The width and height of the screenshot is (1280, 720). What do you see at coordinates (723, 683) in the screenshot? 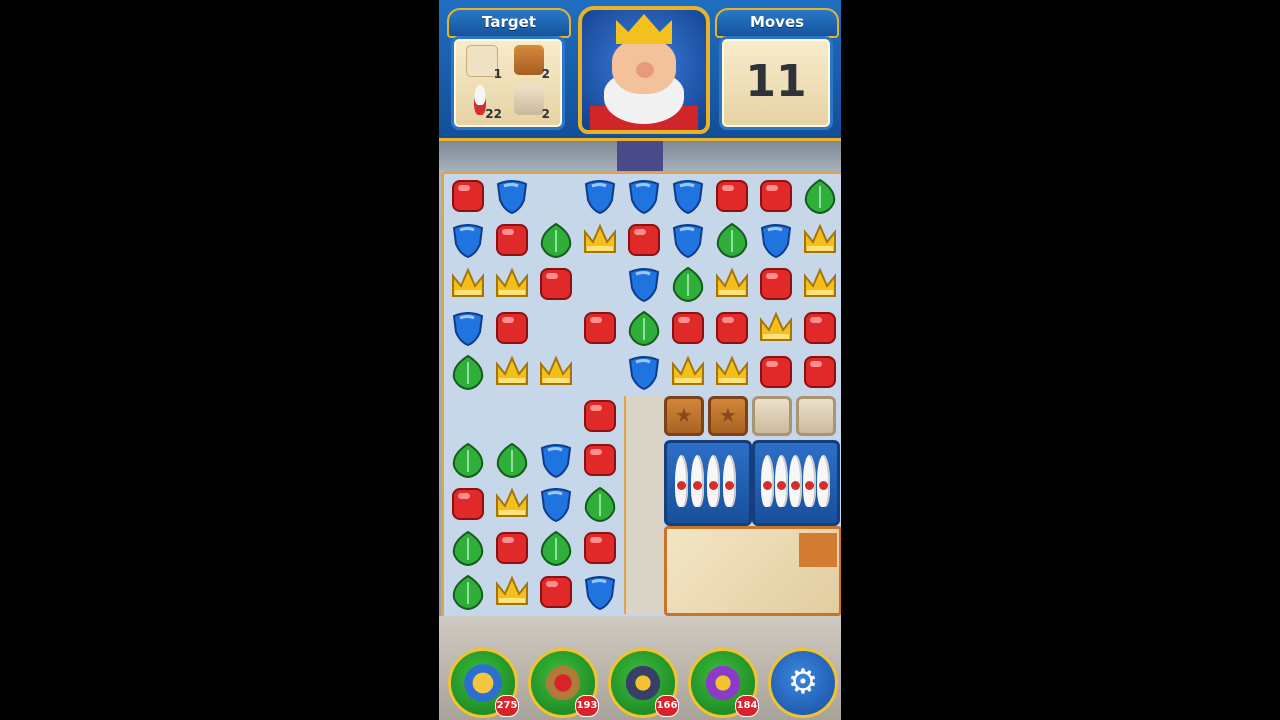
I see `booster-jester-button: 184` at bounding box center [723, 683].